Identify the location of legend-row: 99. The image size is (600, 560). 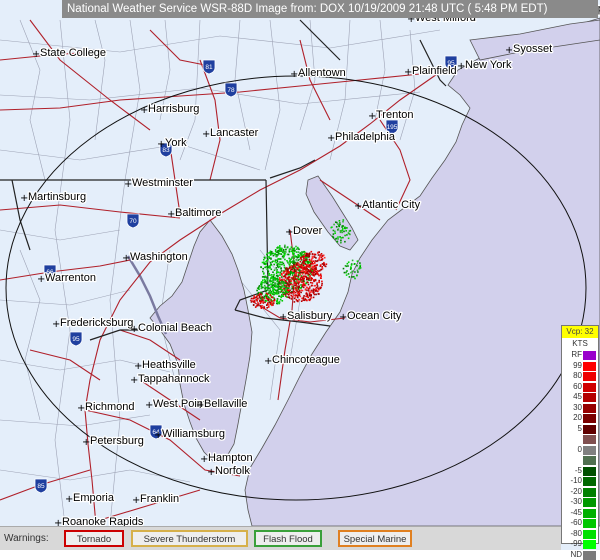
(580, 366).